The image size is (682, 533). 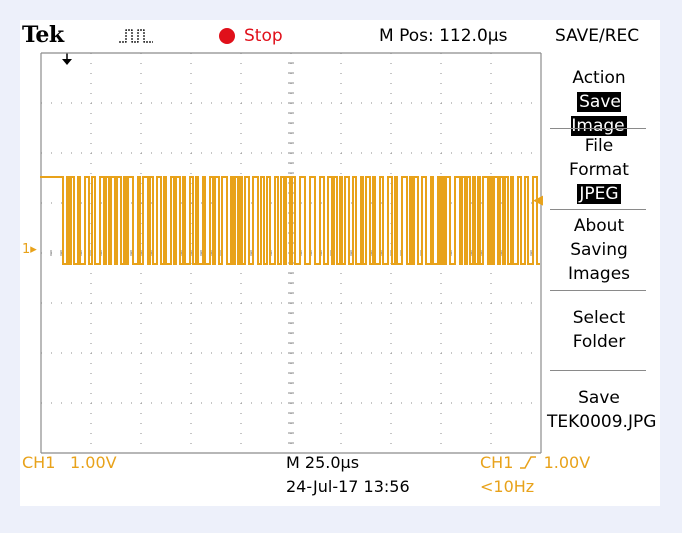 What do you see at coordinates (39, 462) in the screenshot?
I see `channel-label: CH1` at bounding box center [39, 462].